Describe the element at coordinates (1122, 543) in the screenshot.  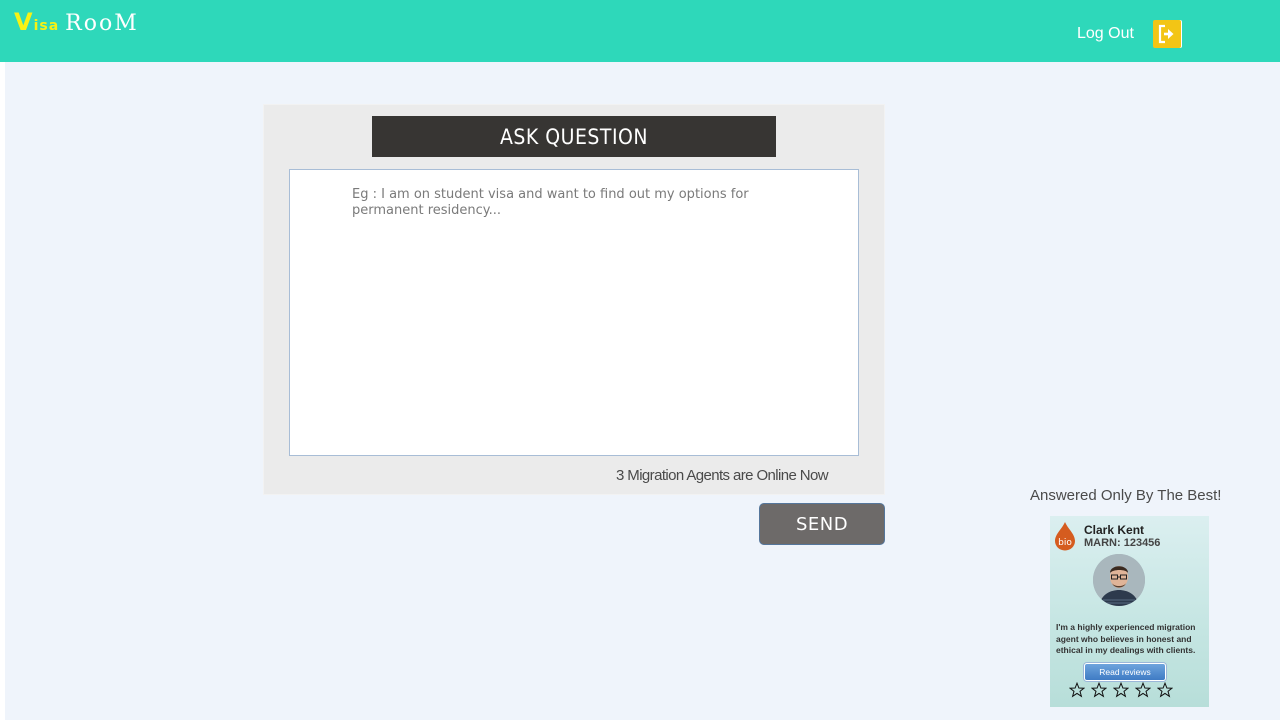
I see `agent-marn: MARN: 123456` at that location.